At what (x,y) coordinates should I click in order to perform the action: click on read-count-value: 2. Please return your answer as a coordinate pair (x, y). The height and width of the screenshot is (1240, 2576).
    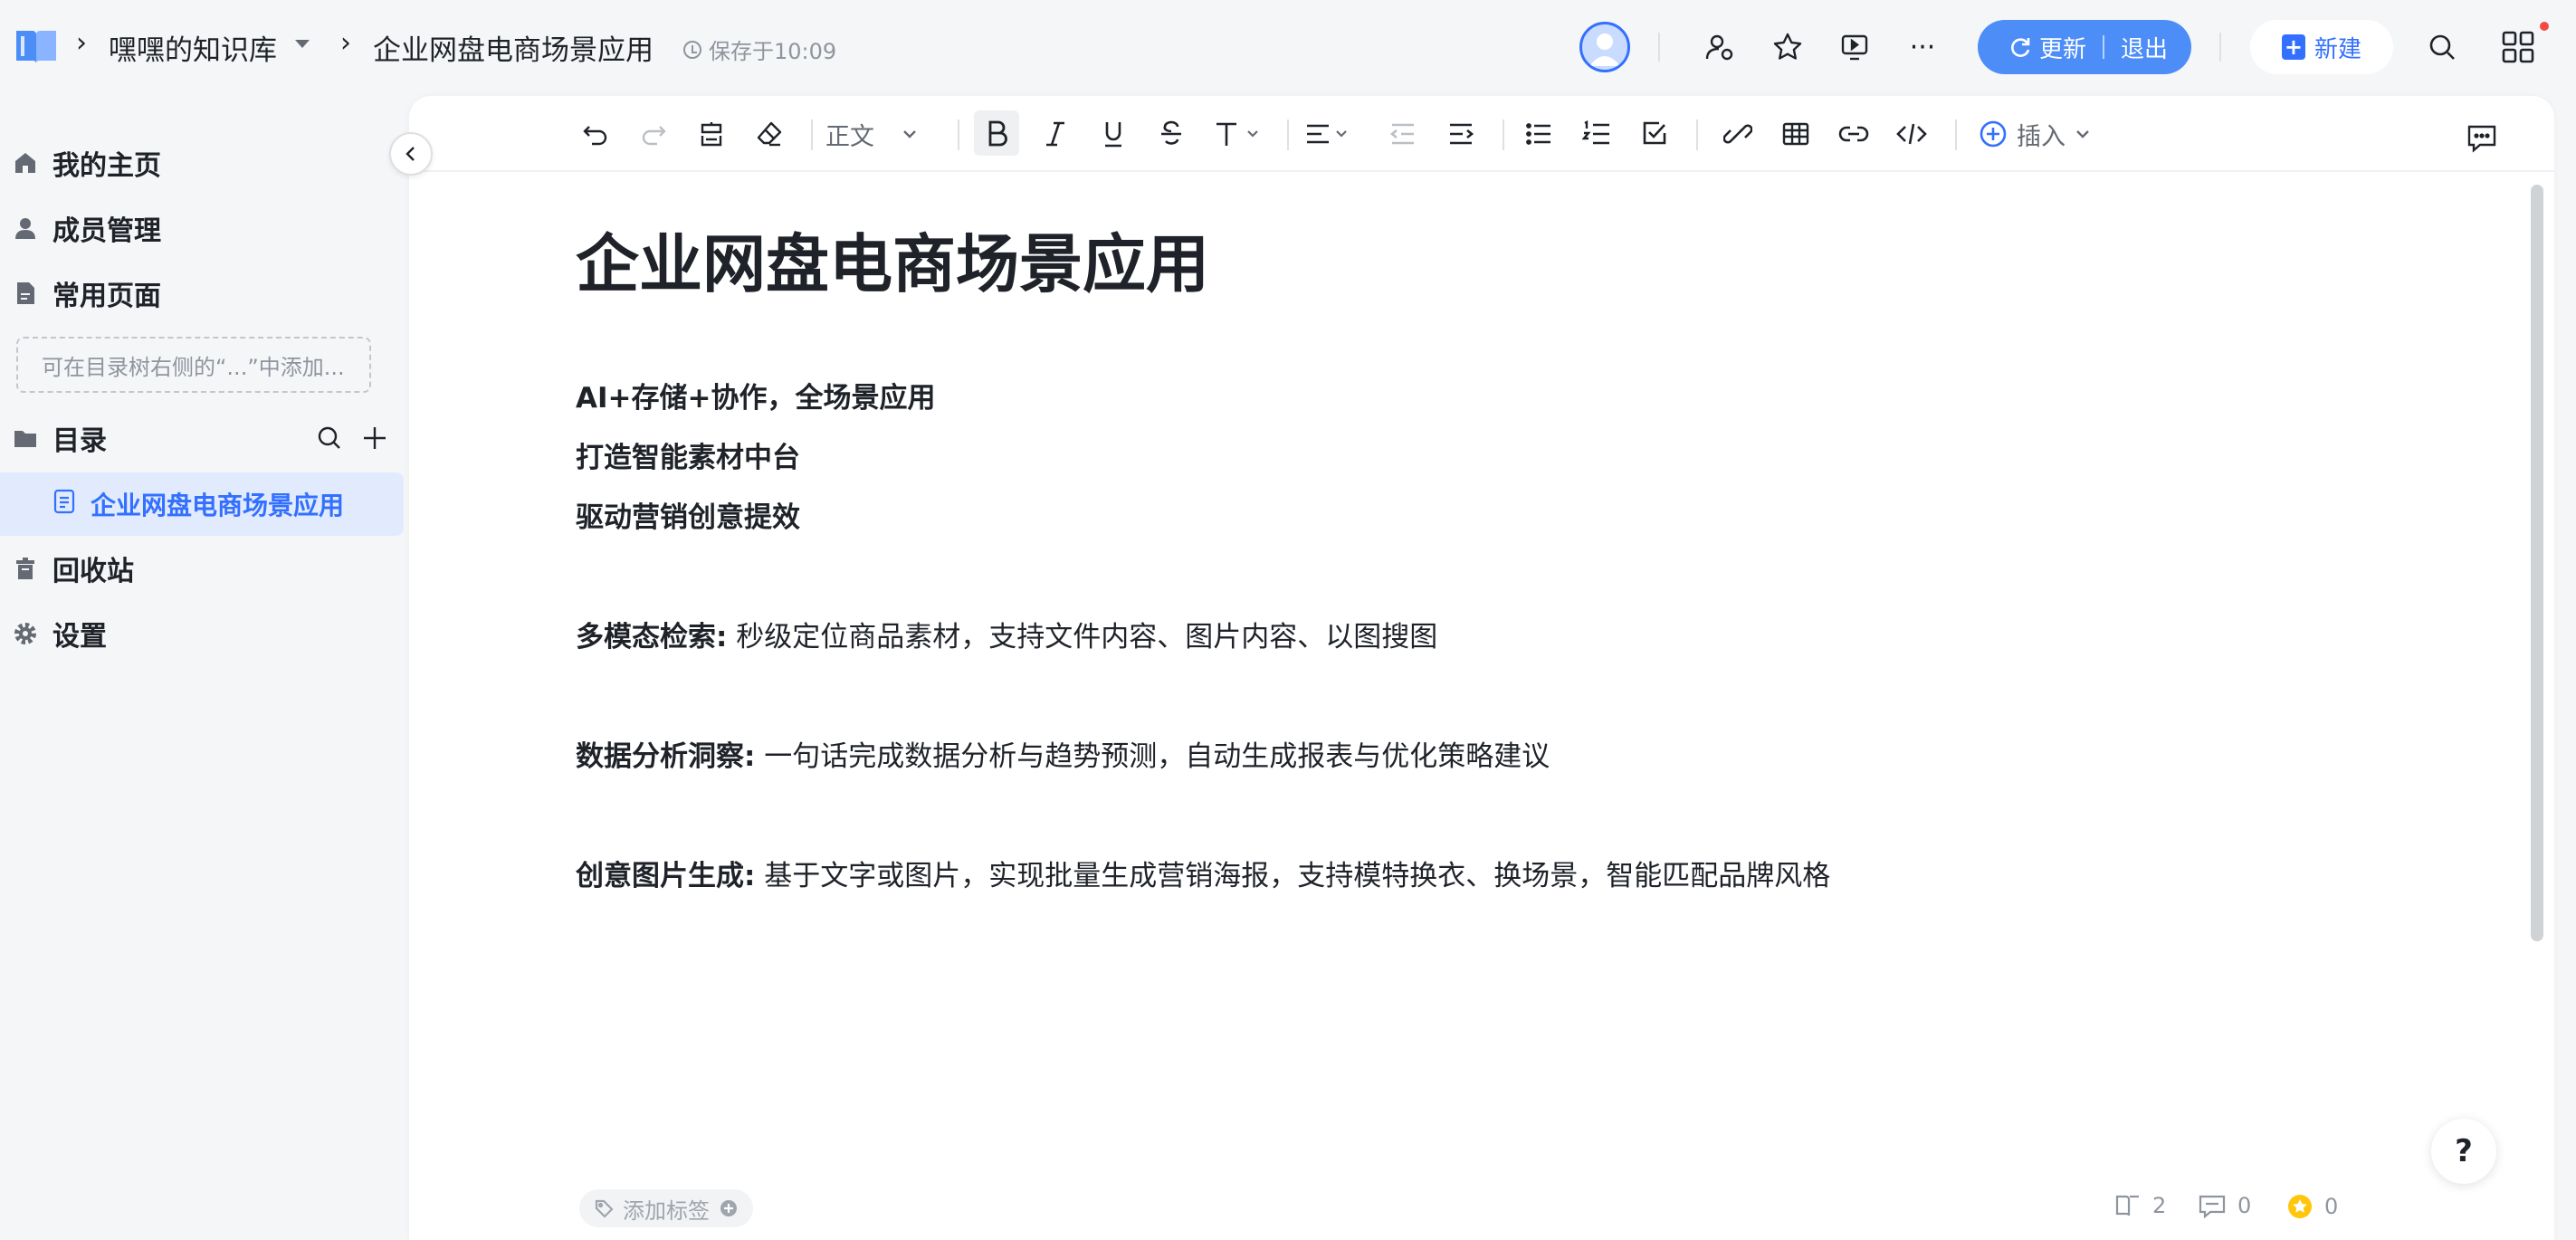
    Looking at the image, I should click on (2159, 1205).